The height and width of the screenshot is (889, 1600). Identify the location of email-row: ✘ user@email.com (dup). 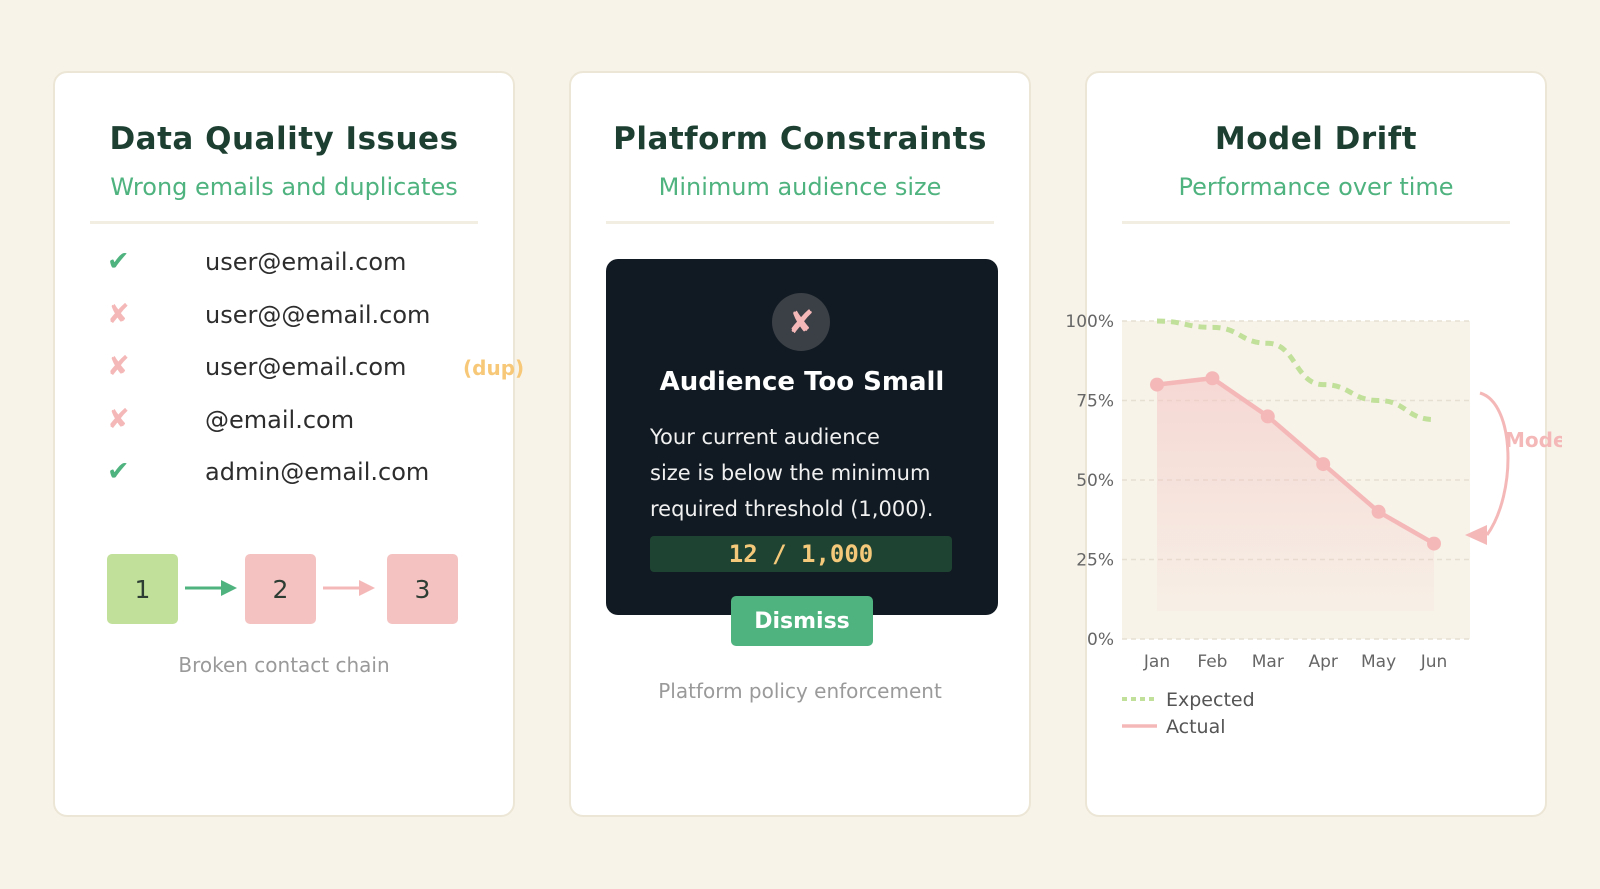
(315, 371).